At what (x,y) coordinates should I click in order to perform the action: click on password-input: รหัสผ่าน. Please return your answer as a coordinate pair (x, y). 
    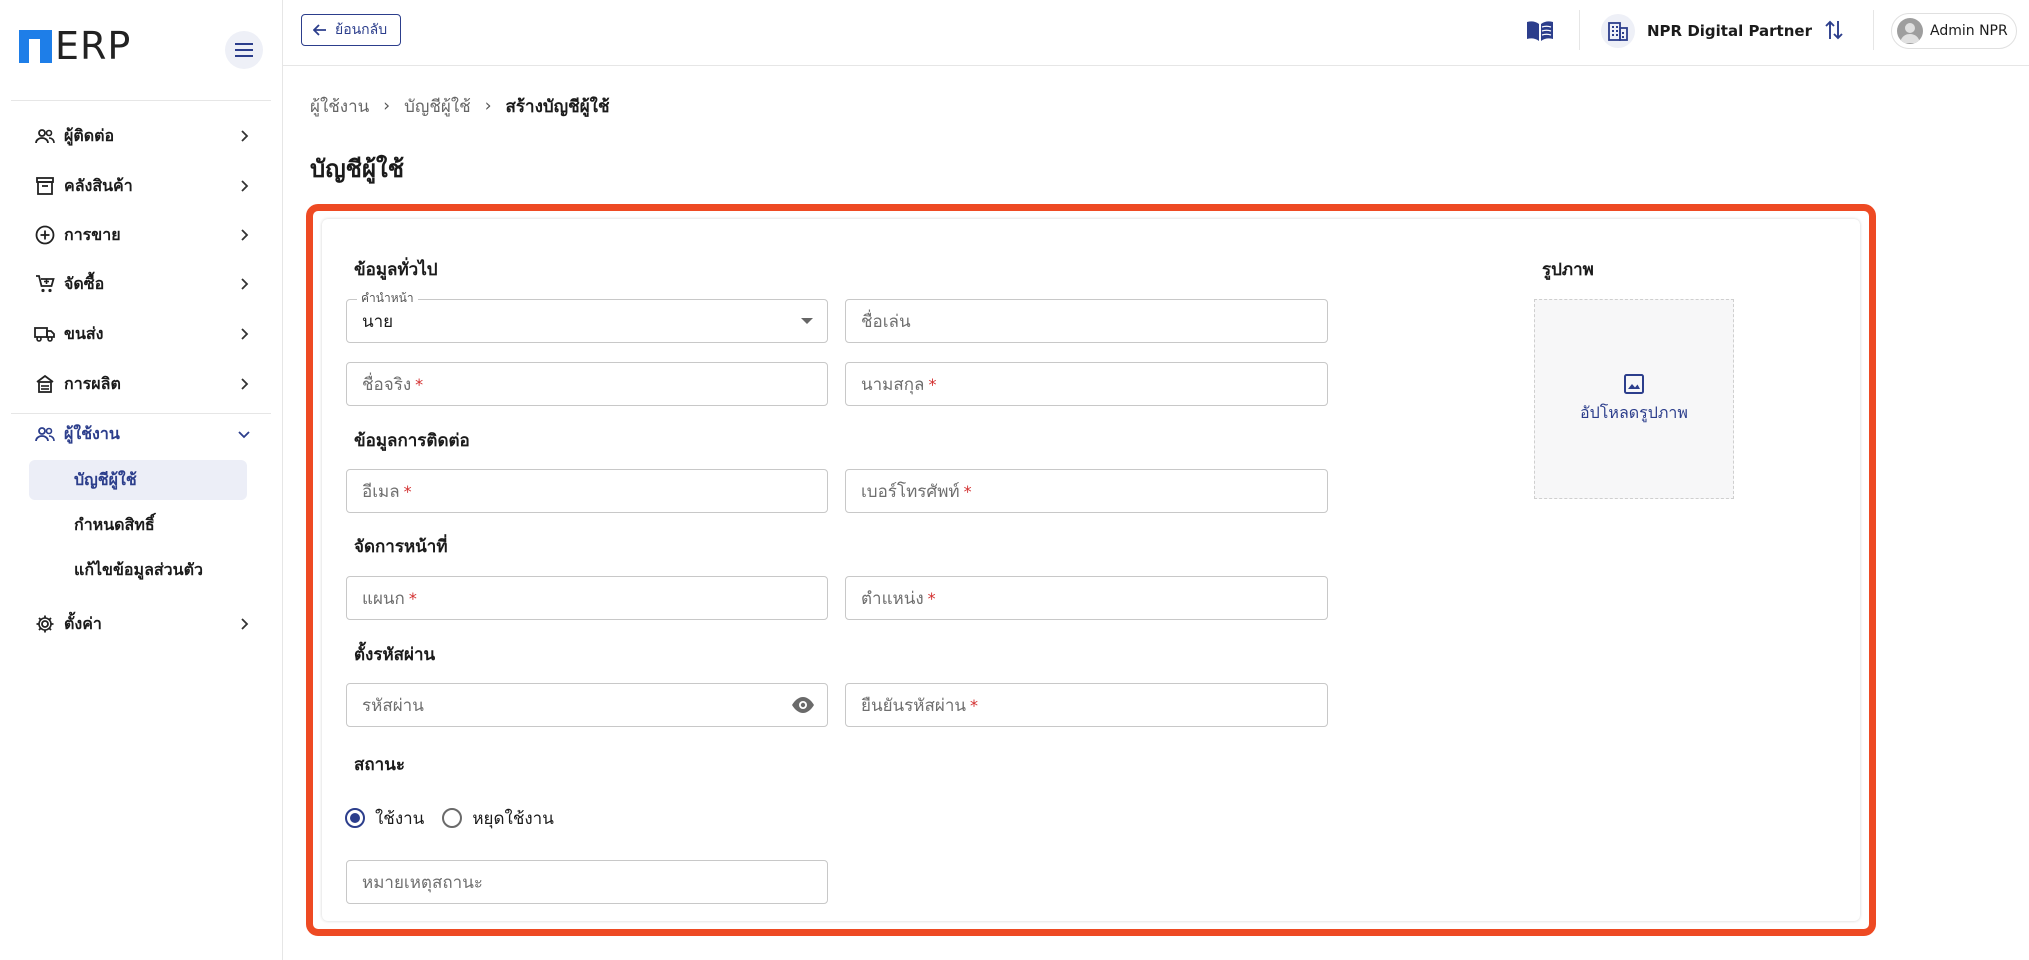
    Looking at the image, I should click on (587, 705).